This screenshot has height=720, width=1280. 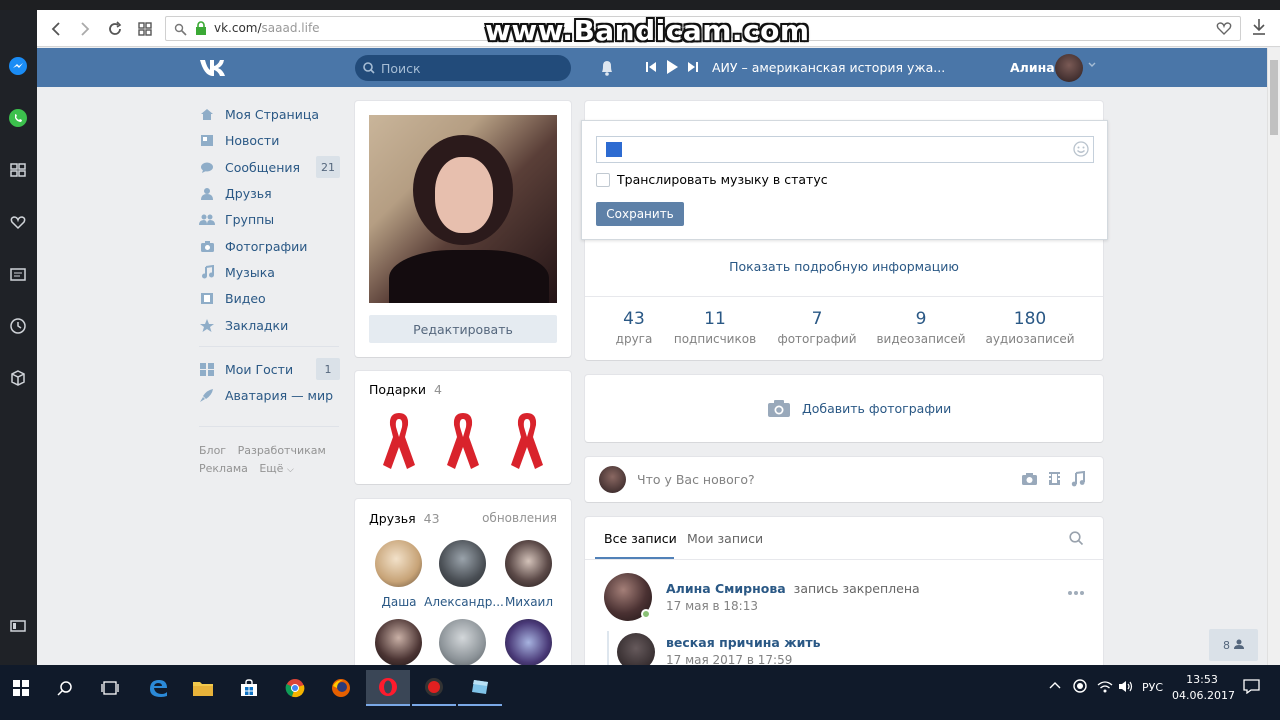 I want to click on video-icon, so click(x=1054, y=480).